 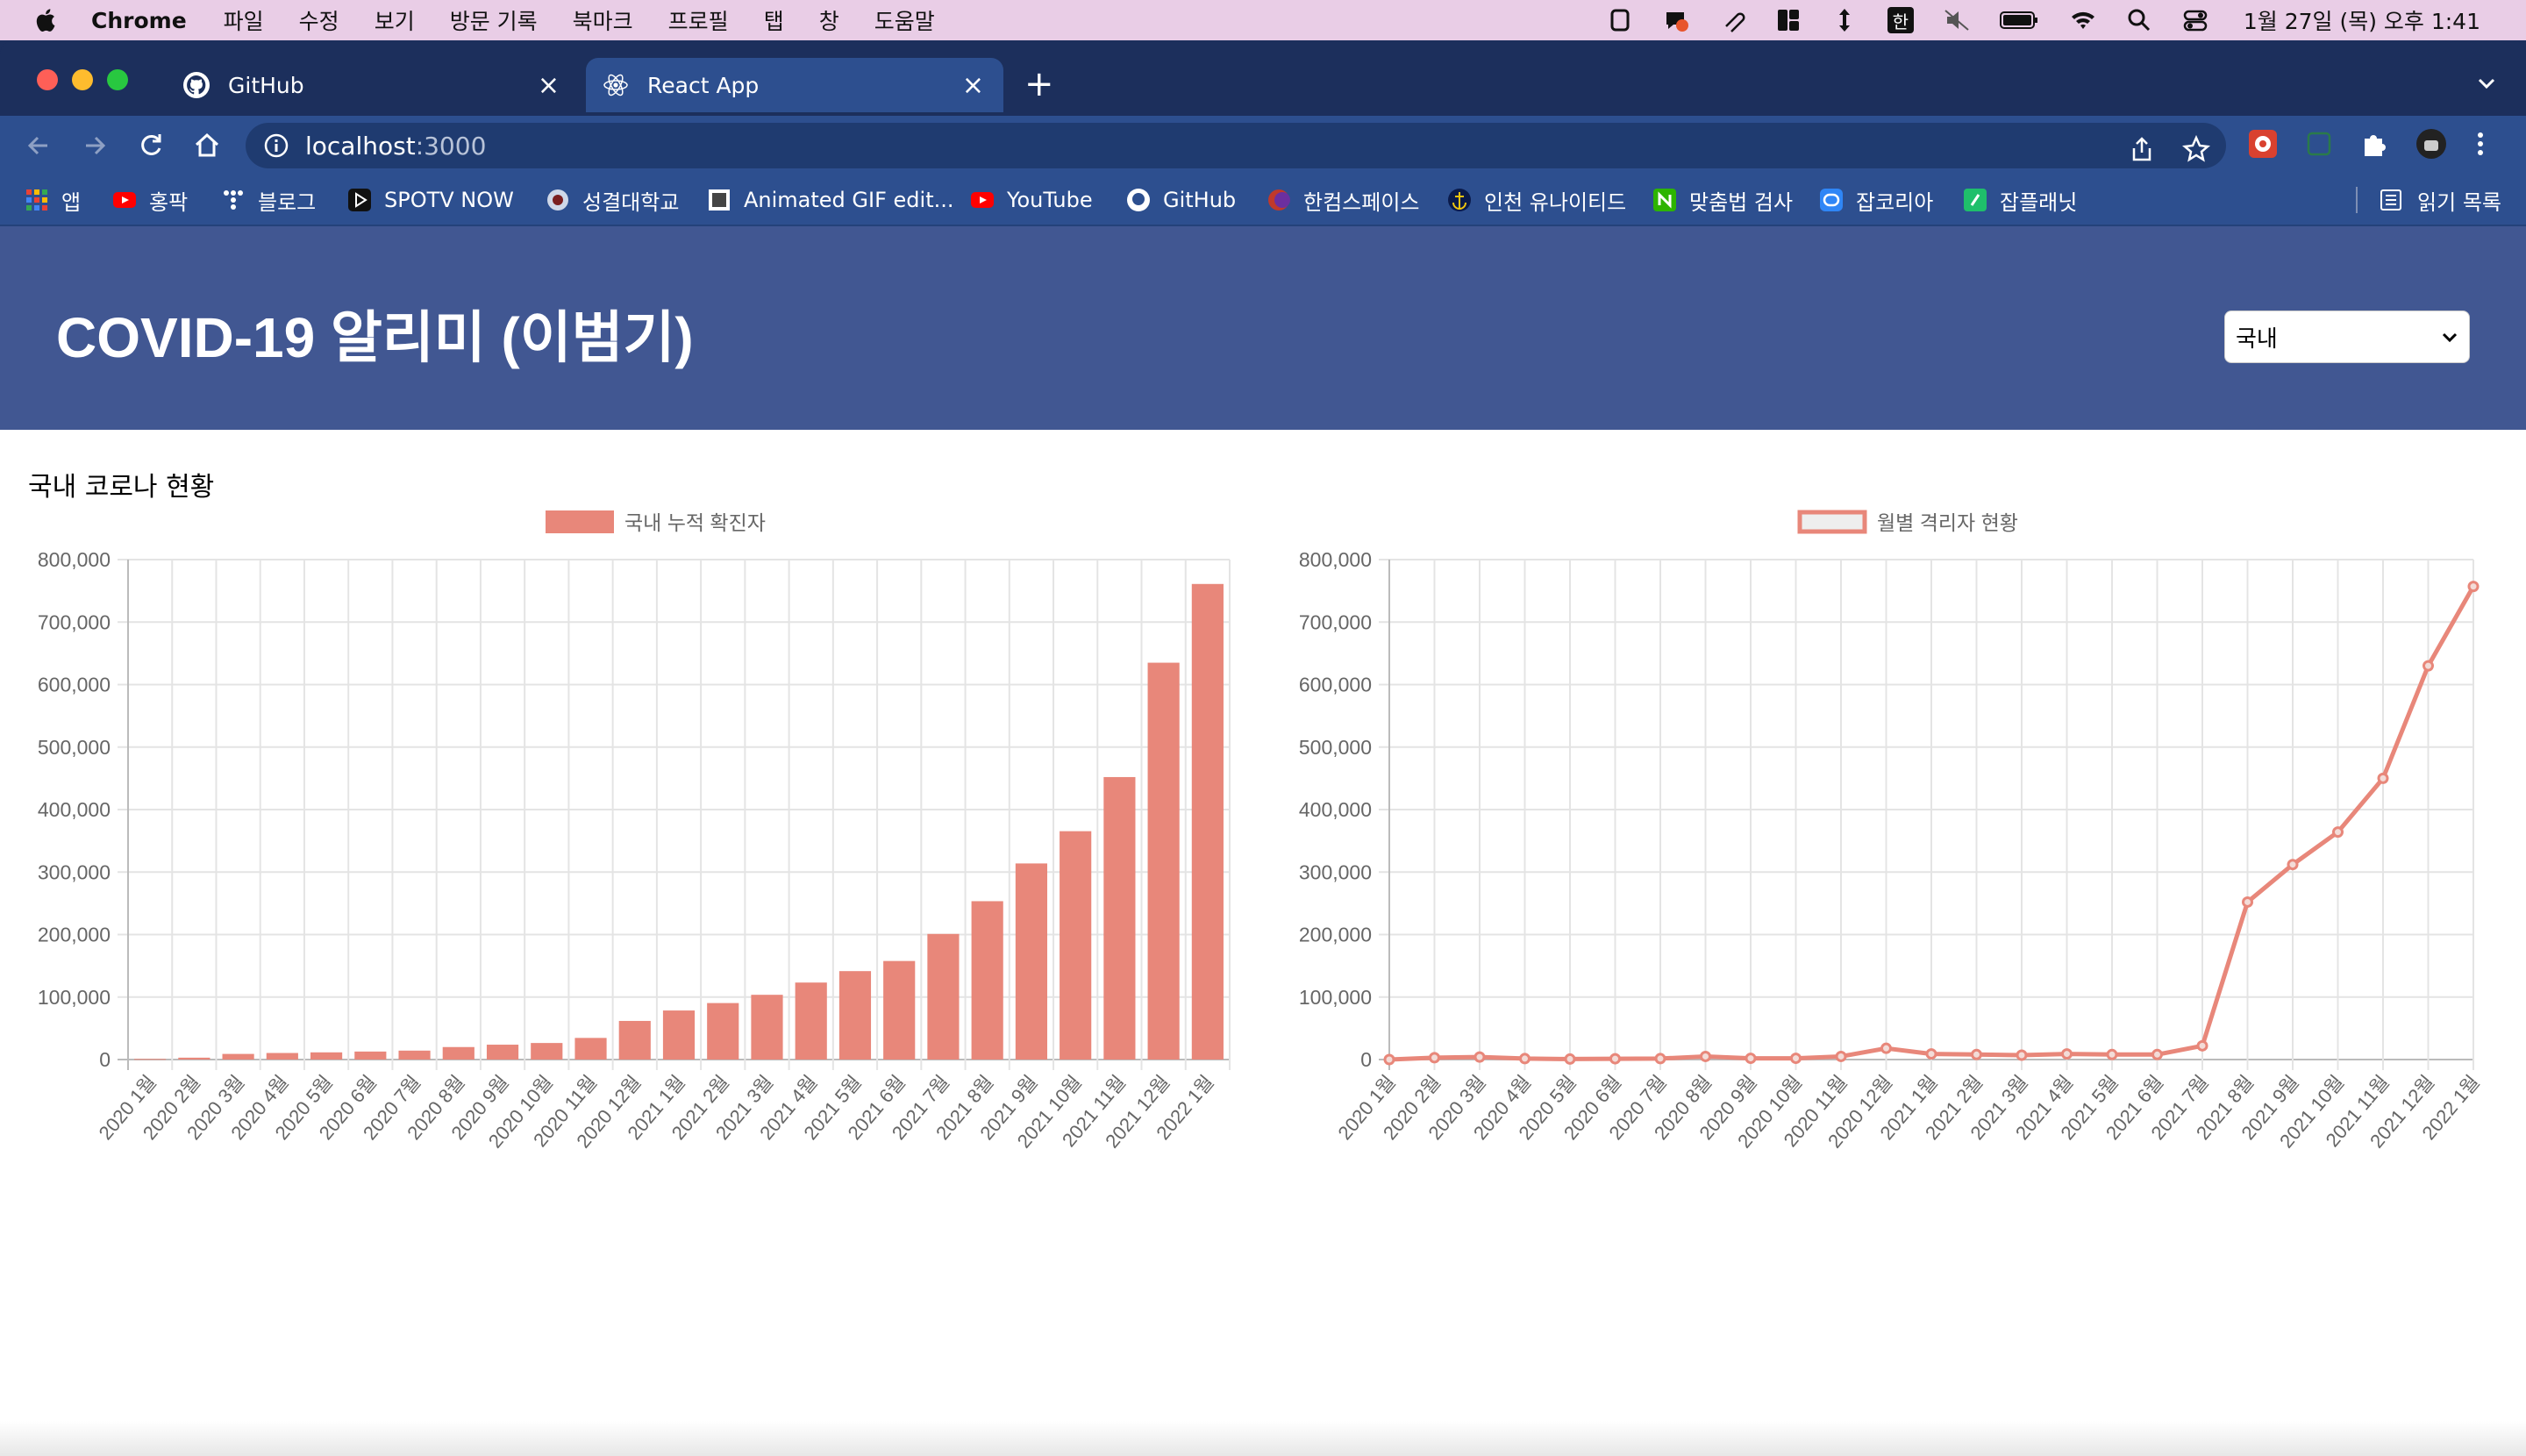 What do you see at coordinates (2263, 144) in the screenshot?
I see `extension-red-icon` at bounding box center [2263, 144].